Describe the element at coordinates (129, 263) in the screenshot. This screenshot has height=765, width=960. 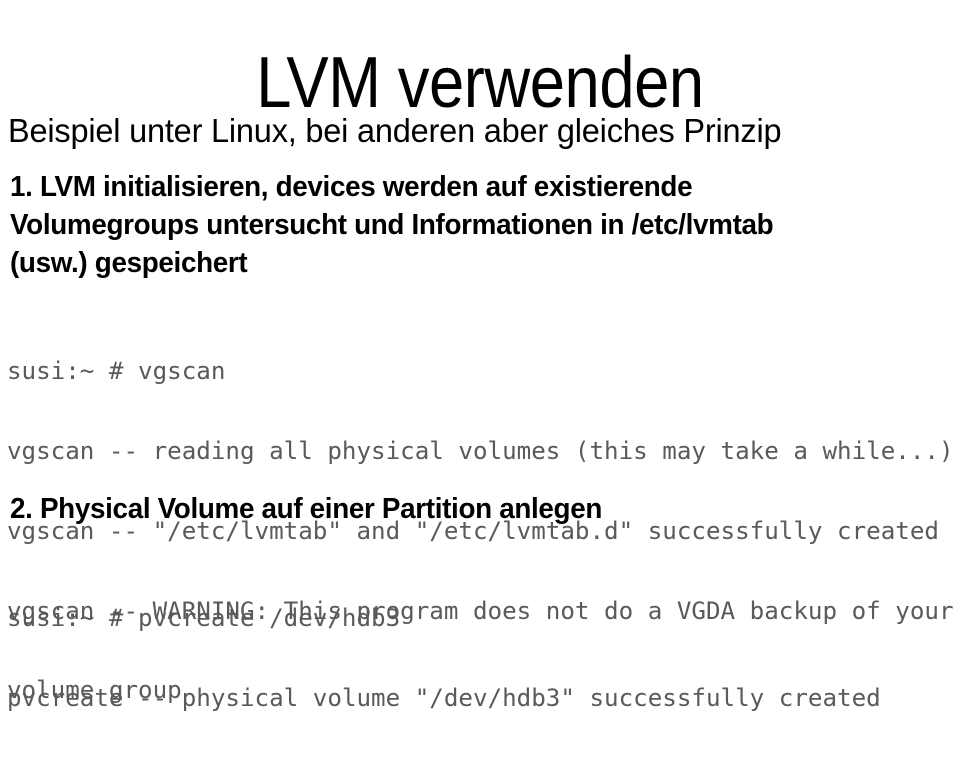
I see `step-one-line: (usw.) gespeichert` at that location.